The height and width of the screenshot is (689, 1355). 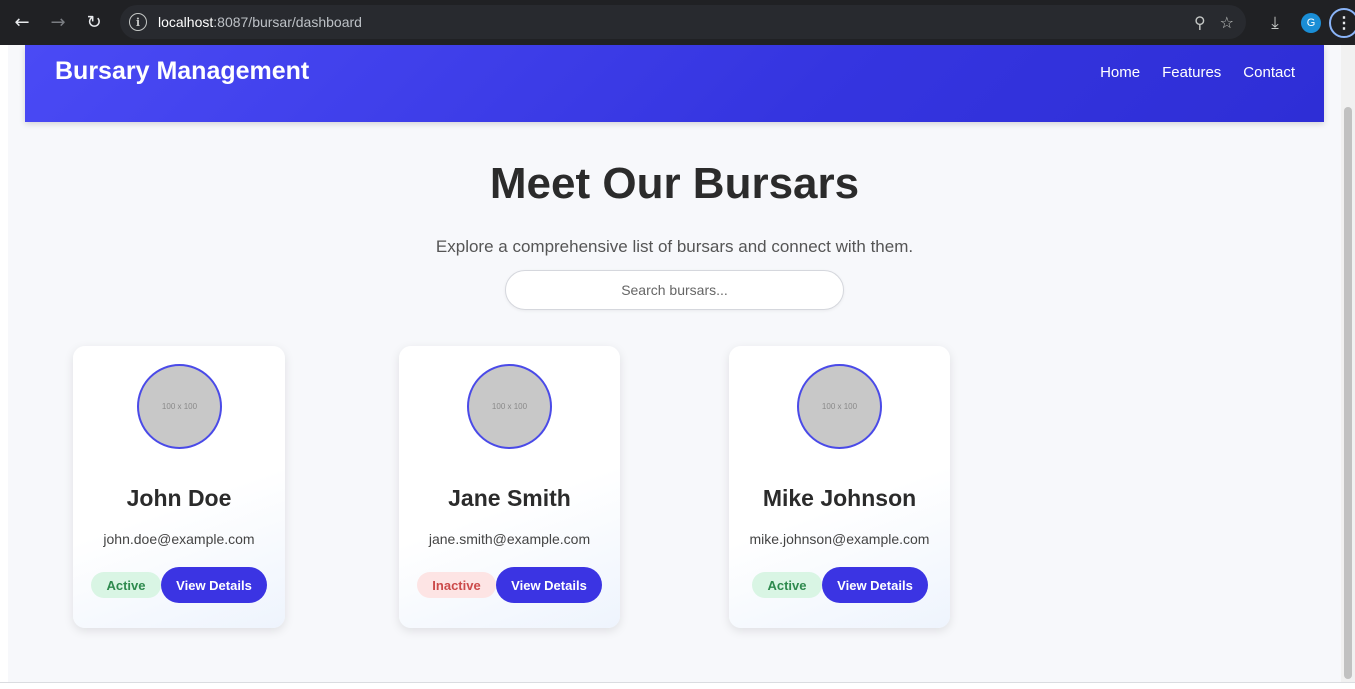 I want to click on nav-features: Features, so click(x=1191, y=72).